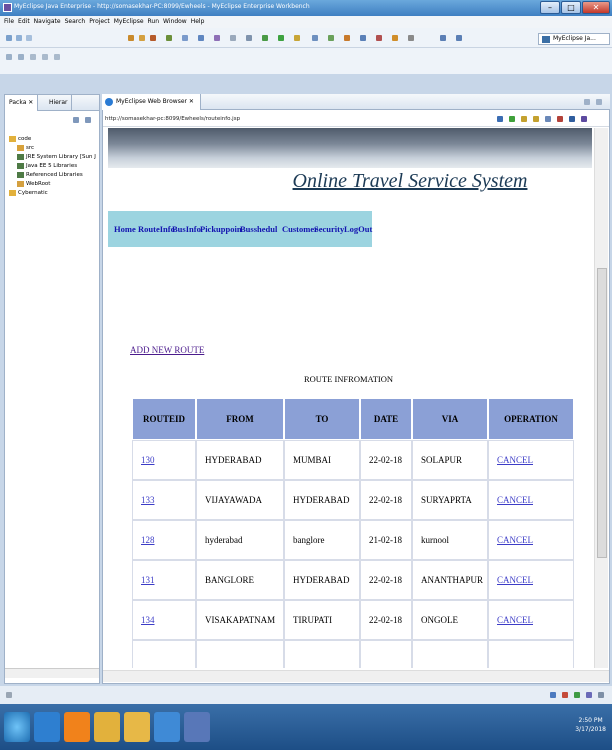 The height and width of the screenshot is (750, 612). What do you see at coordinates (512, 119) in the screenshot?
I see `go-icon` at bounding box center [512, 119].